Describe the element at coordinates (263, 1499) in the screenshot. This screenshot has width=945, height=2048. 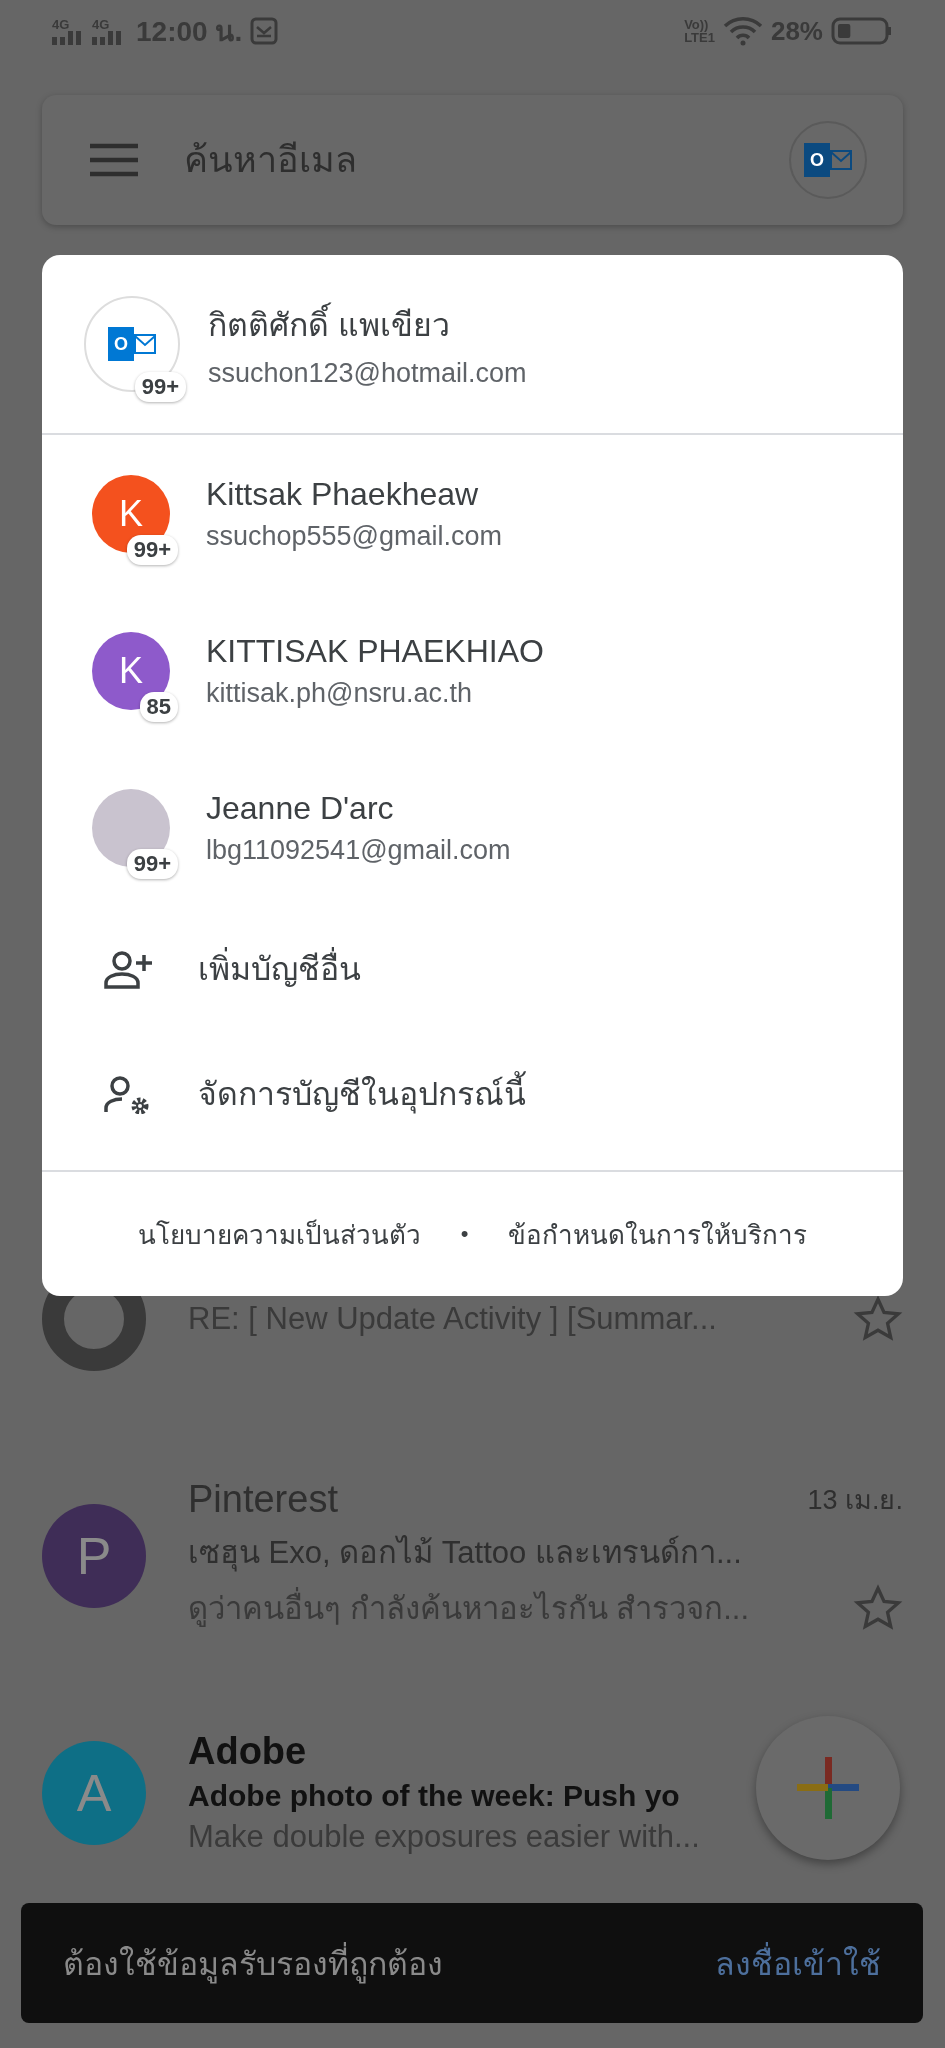
I see `sender-name: Pinterest` at that location.